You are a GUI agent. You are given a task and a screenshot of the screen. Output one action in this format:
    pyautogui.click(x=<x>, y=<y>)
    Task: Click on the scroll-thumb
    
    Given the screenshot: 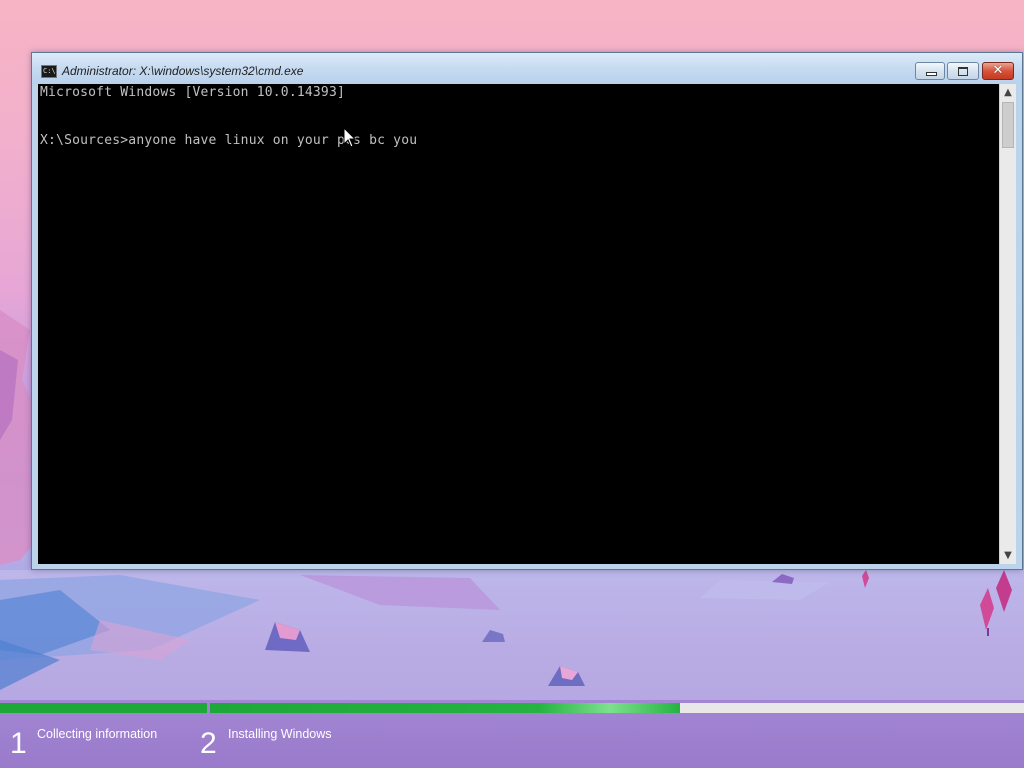 What is the action you would take?
    pyautogui.click(x=1008, y=125)
    